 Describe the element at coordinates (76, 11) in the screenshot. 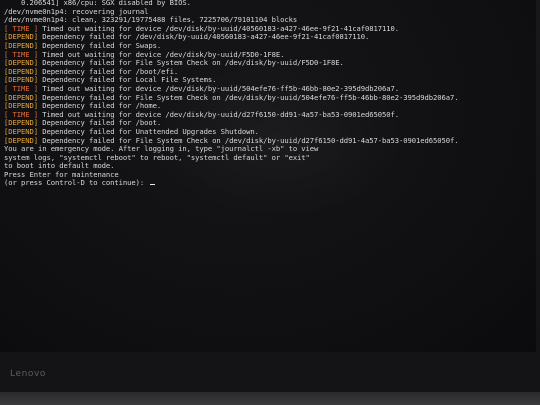

I see `console-line-text: /dev/nvme0n1p4: recovering journal` at that location.